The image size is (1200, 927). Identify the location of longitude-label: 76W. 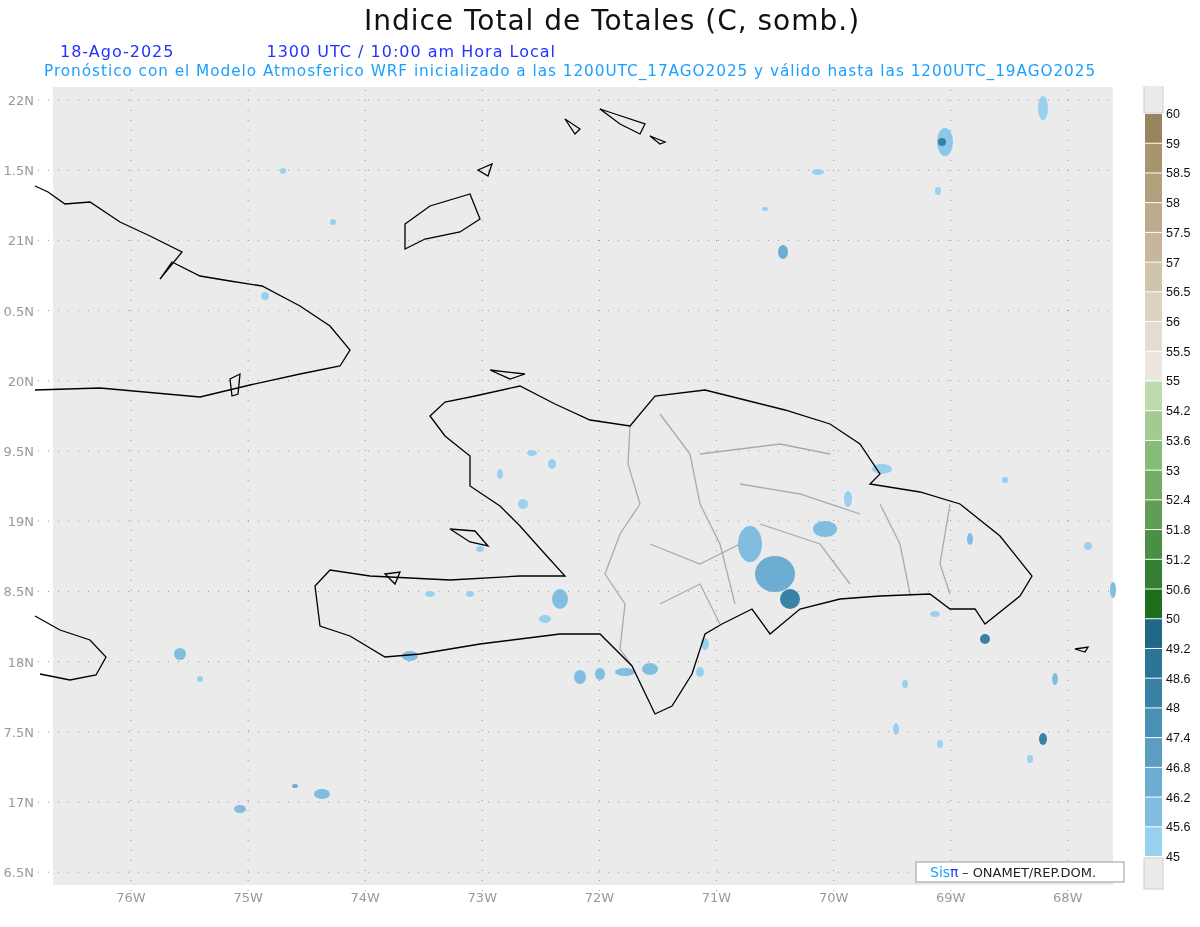
(131, 897).